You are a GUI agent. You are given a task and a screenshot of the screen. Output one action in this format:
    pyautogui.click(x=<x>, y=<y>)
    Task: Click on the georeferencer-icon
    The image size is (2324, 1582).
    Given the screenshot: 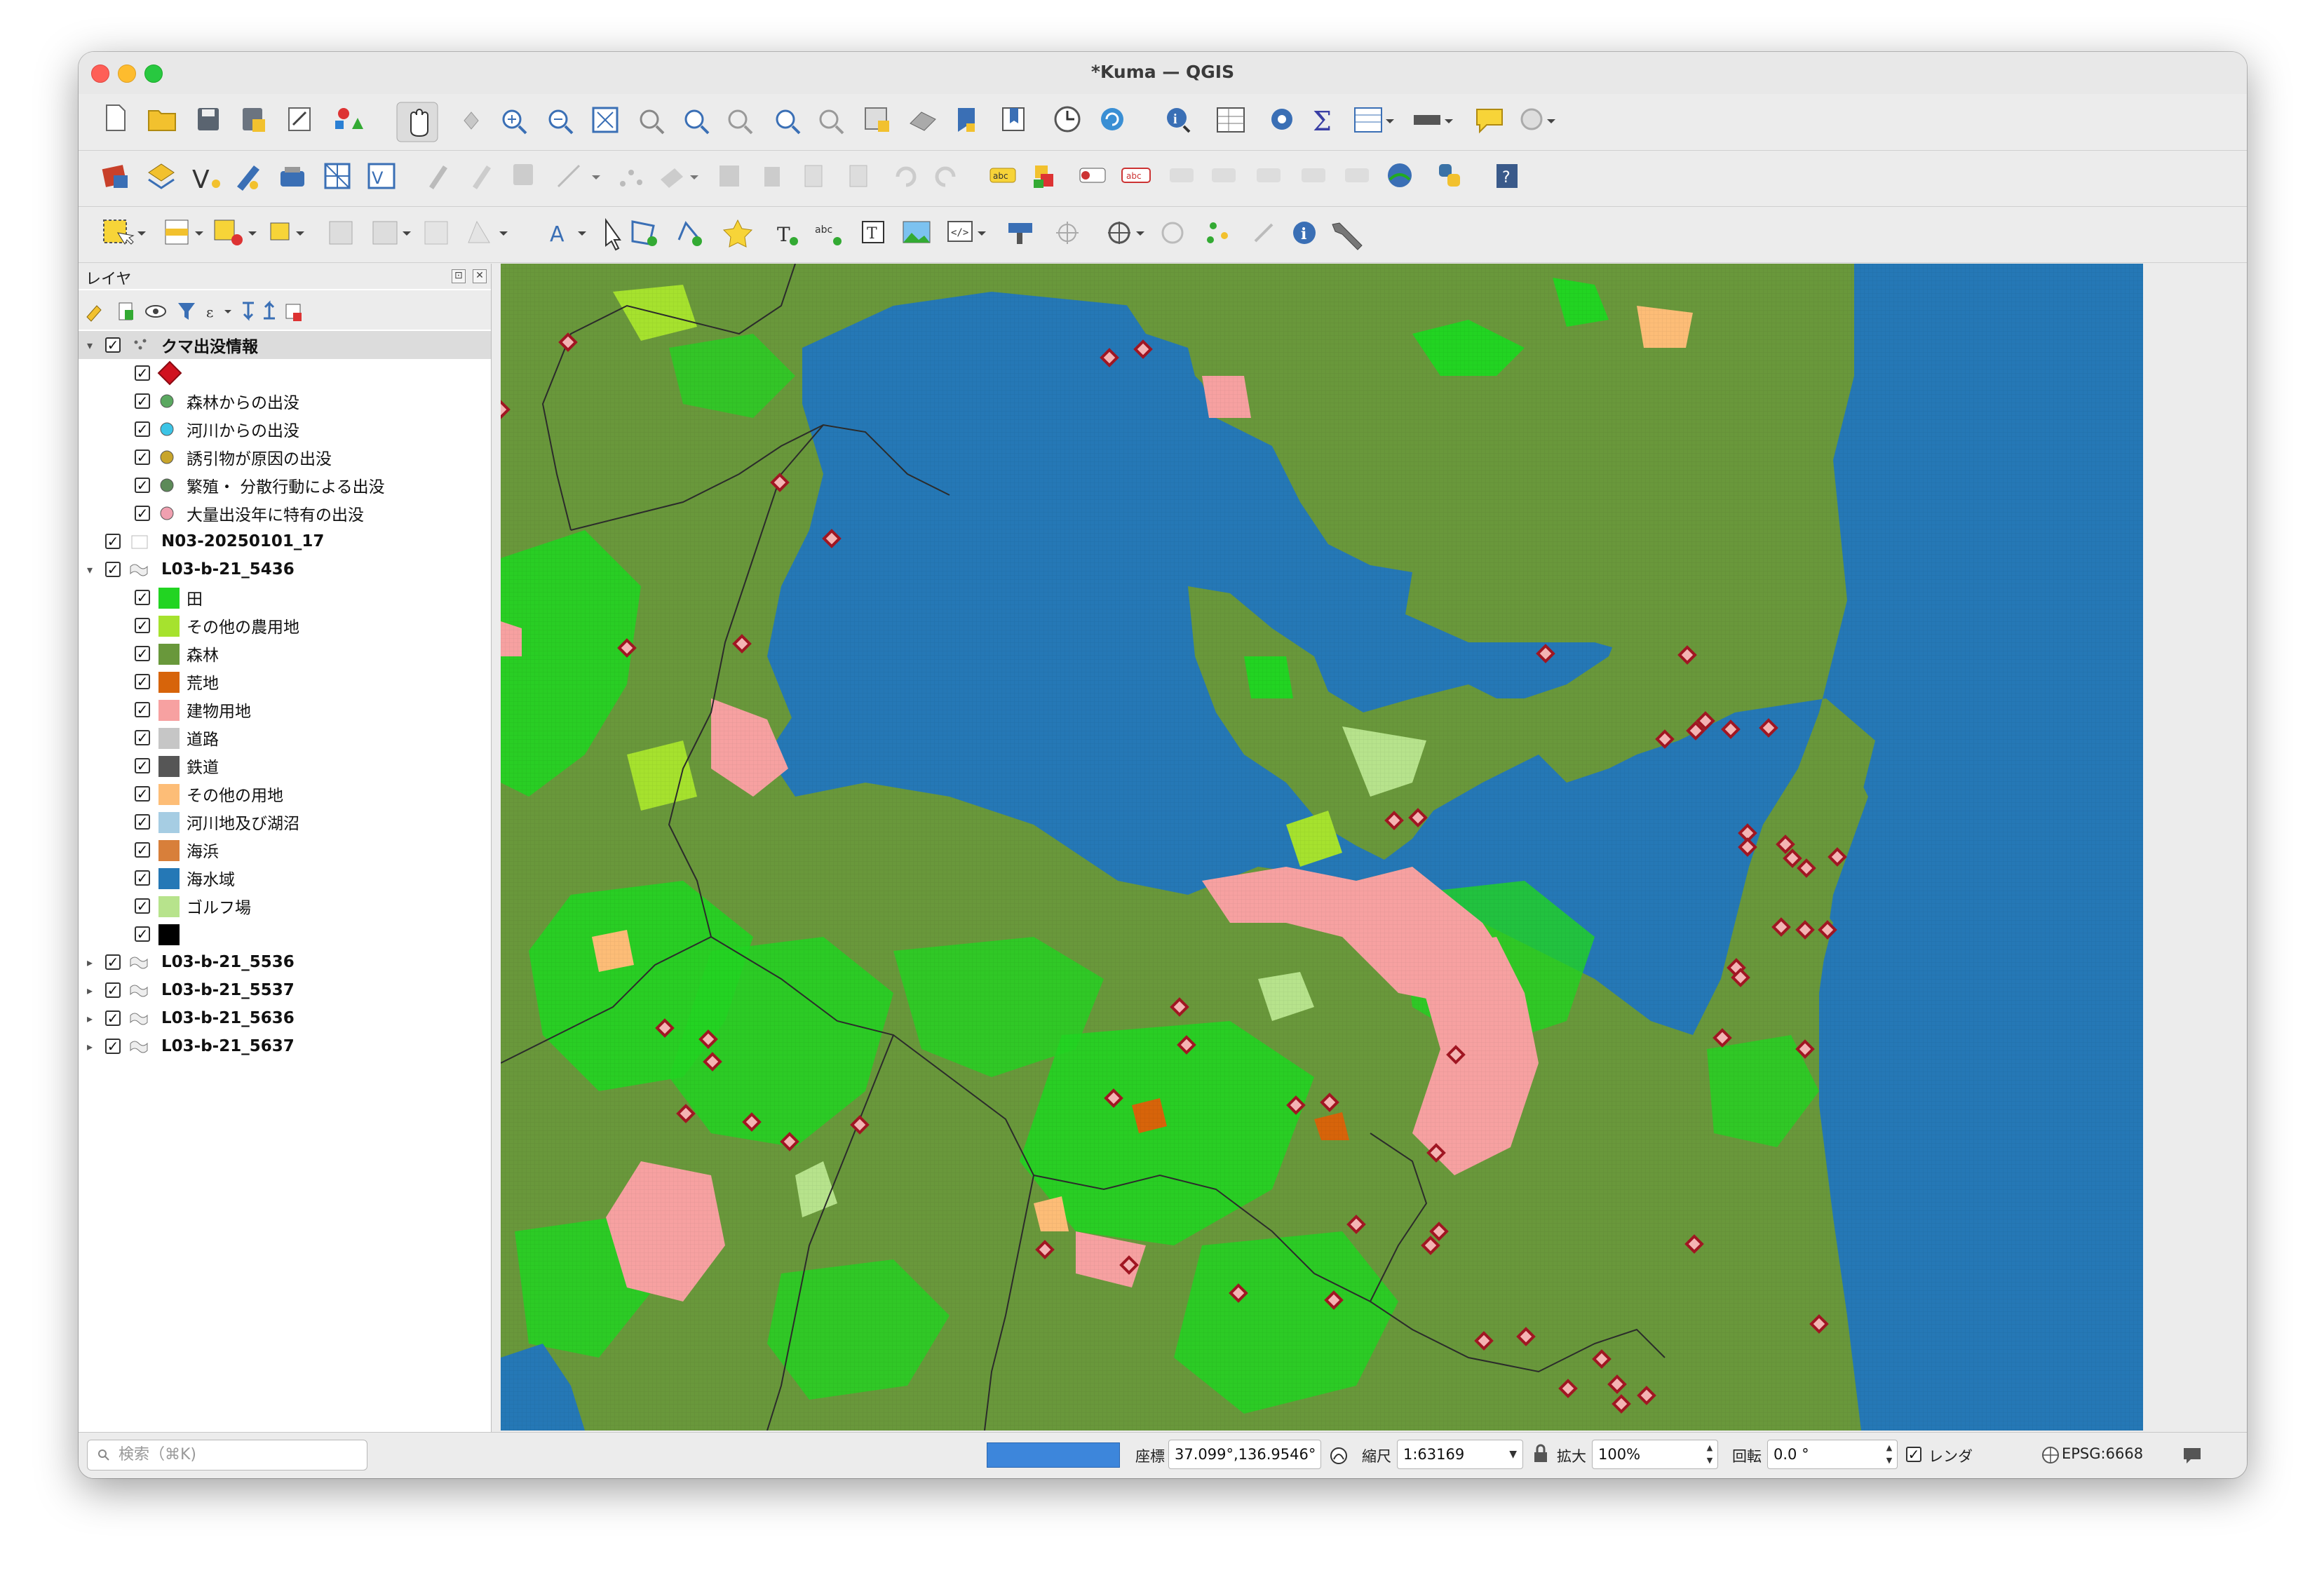 What is the action you would take?
    pyautogui.click(x=1400, y=175)
    